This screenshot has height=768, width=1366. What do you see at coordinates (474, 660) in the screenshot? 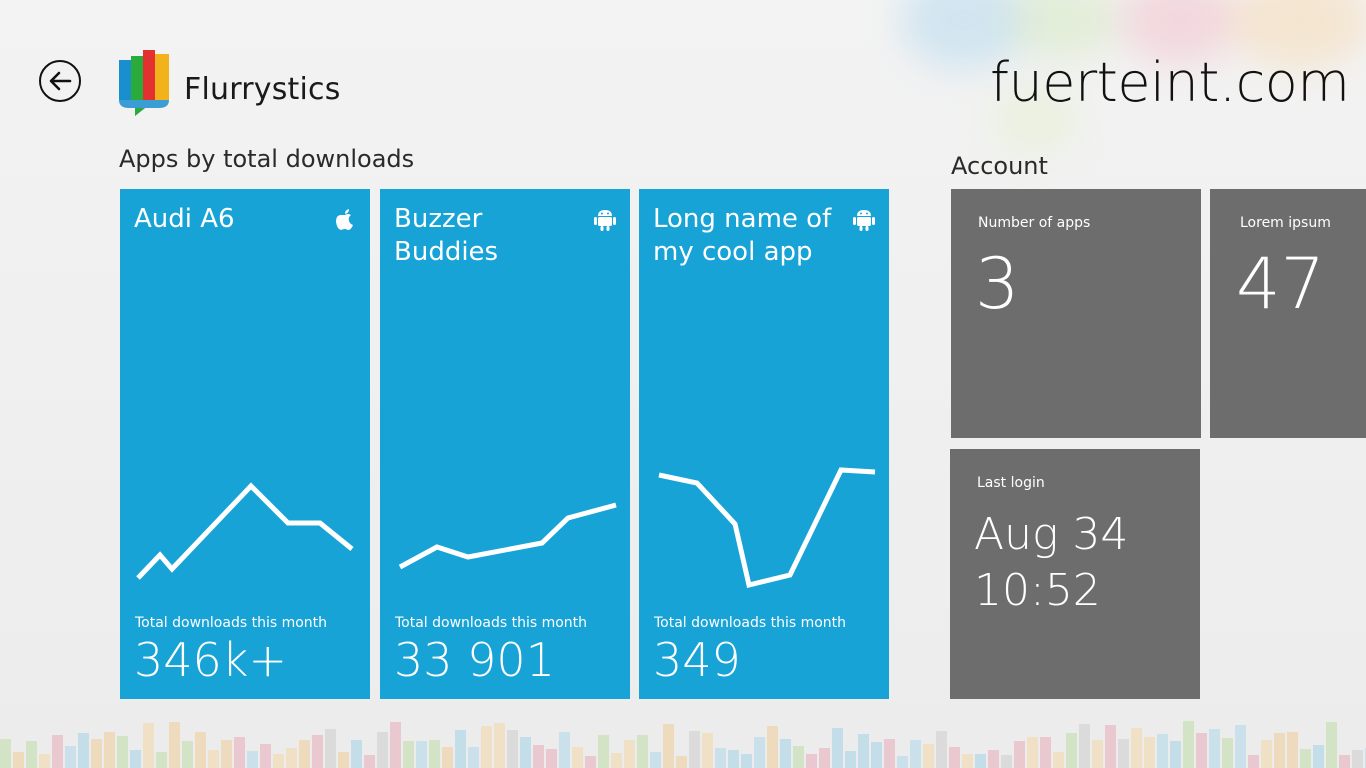
I see `downloads-value: 33 901` at bounding box center [474, 660].